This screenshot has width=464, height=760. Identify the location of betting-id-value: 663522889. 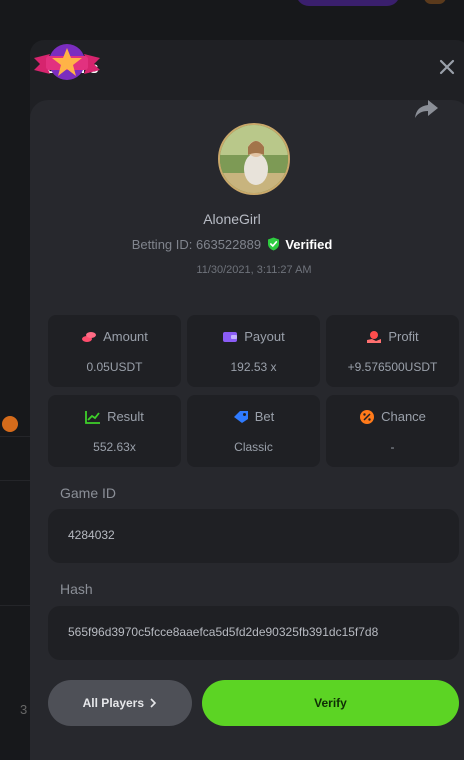
(229, 244).